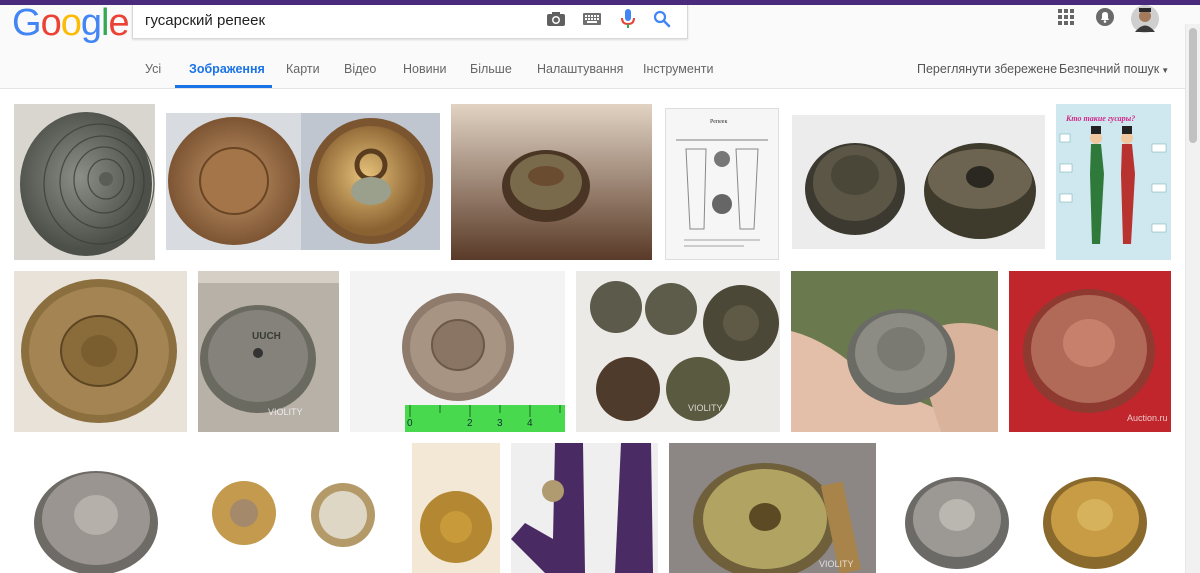 The image size is (1200, 573). Describe the element at coordinates (27, 23) in the screenshot. I see `logo-letter: G` at that location.